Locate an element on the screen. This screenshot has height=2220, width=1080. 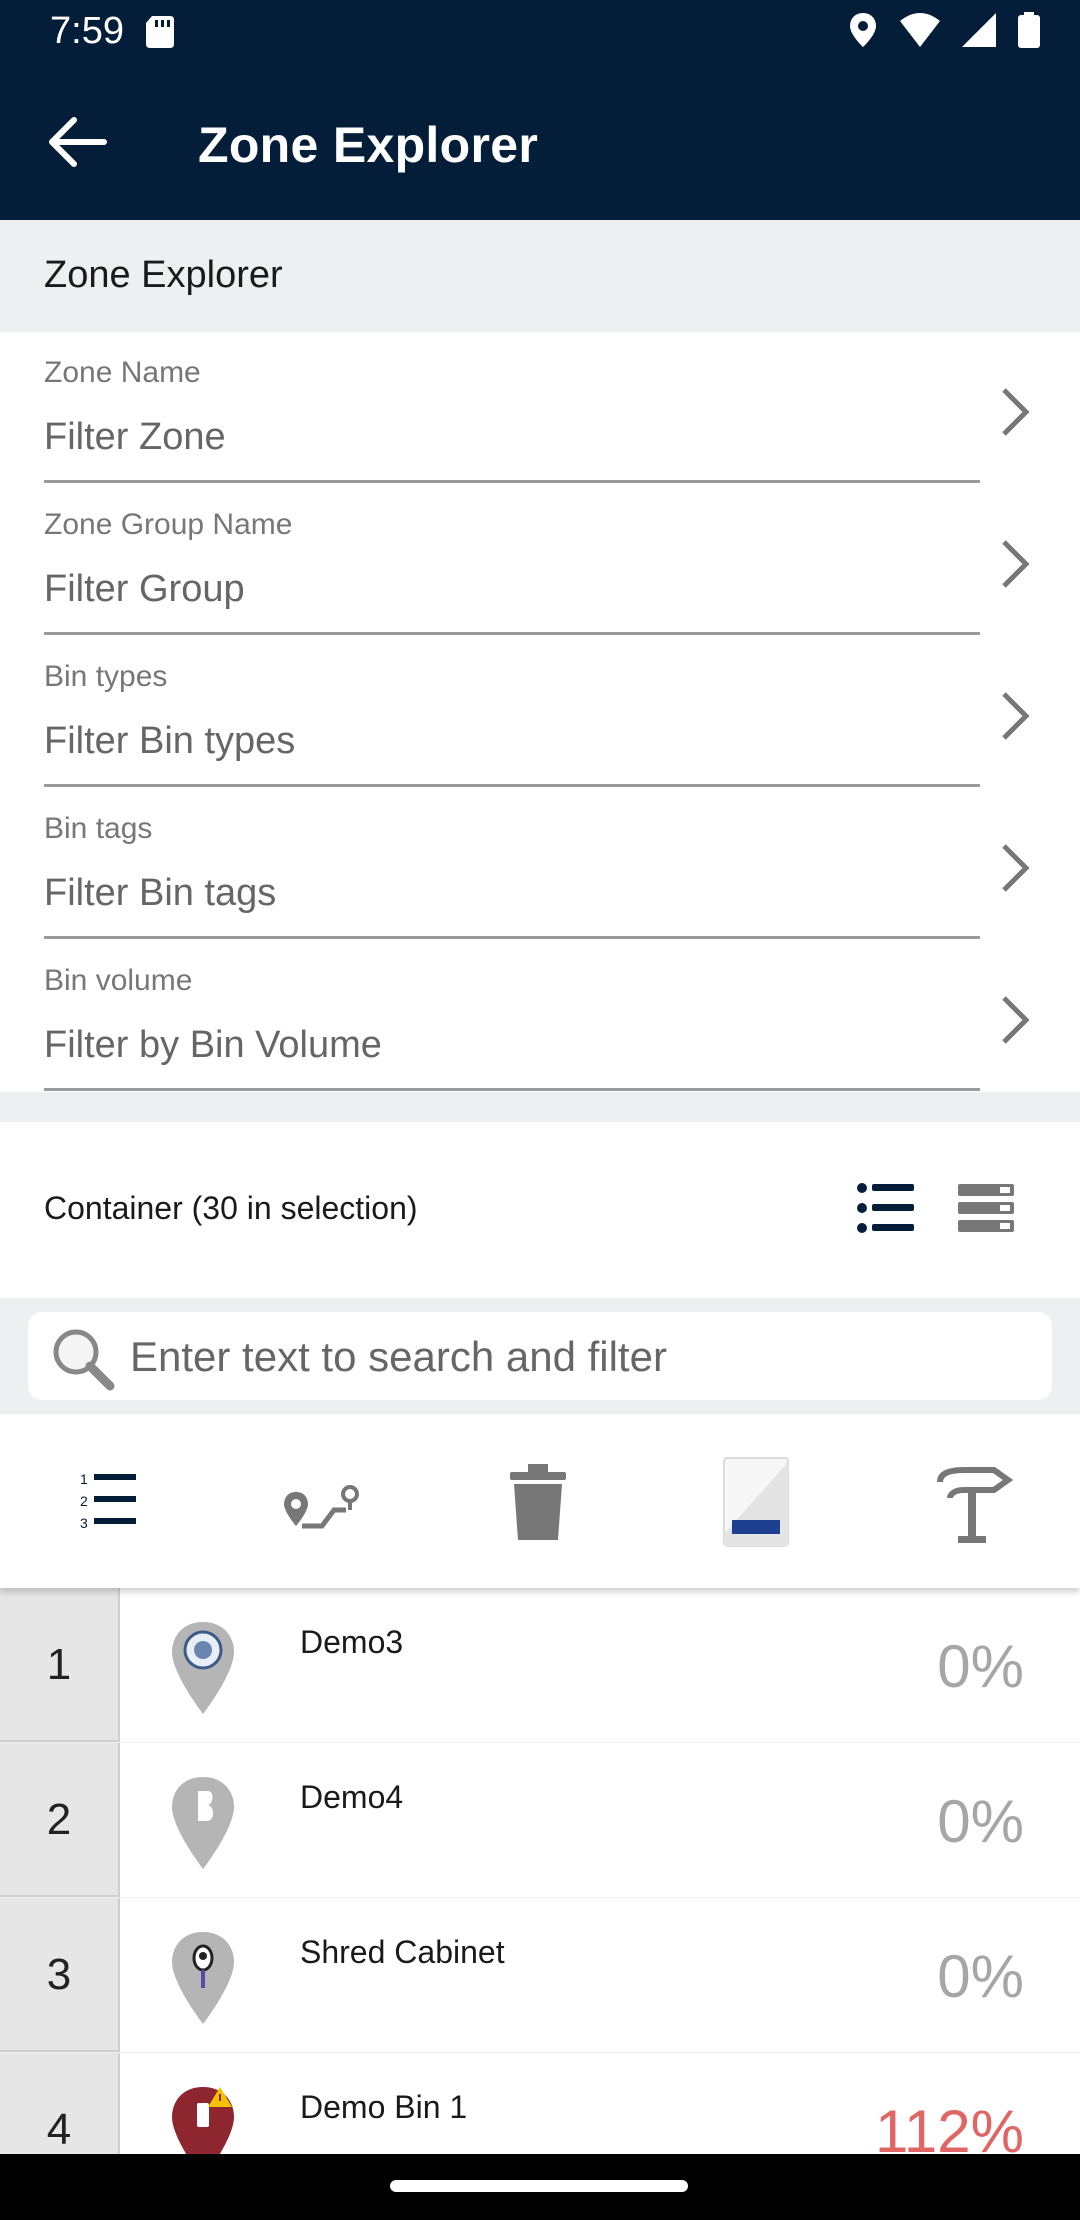
filter-bin-types: Bin types Filter Bin types is located at coordinates (540, 712).